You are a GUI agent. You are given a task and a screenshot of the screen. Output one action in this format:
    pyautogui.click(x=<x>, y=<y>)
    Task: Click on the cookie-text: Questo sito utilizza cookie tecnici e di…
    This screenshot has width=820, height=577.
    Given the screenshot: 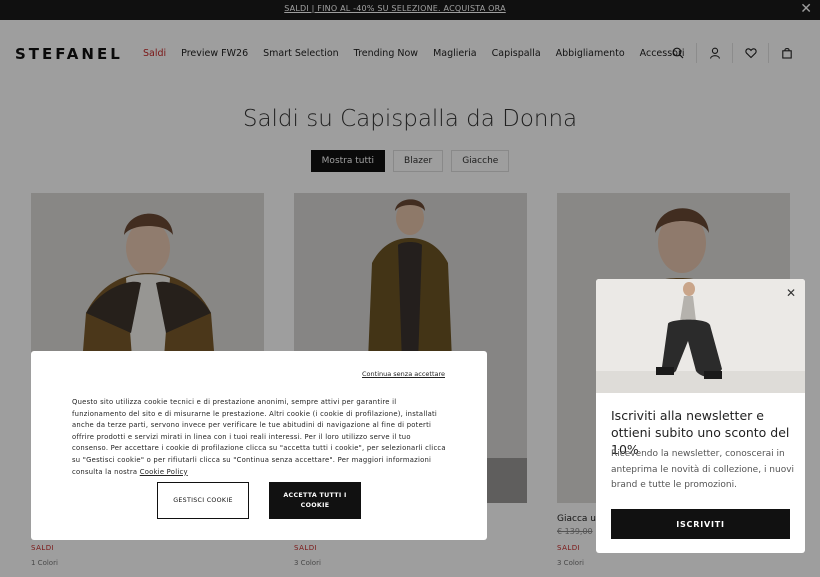 What is the action you would take?
    pyautogui.click(x=259, y=437)
    